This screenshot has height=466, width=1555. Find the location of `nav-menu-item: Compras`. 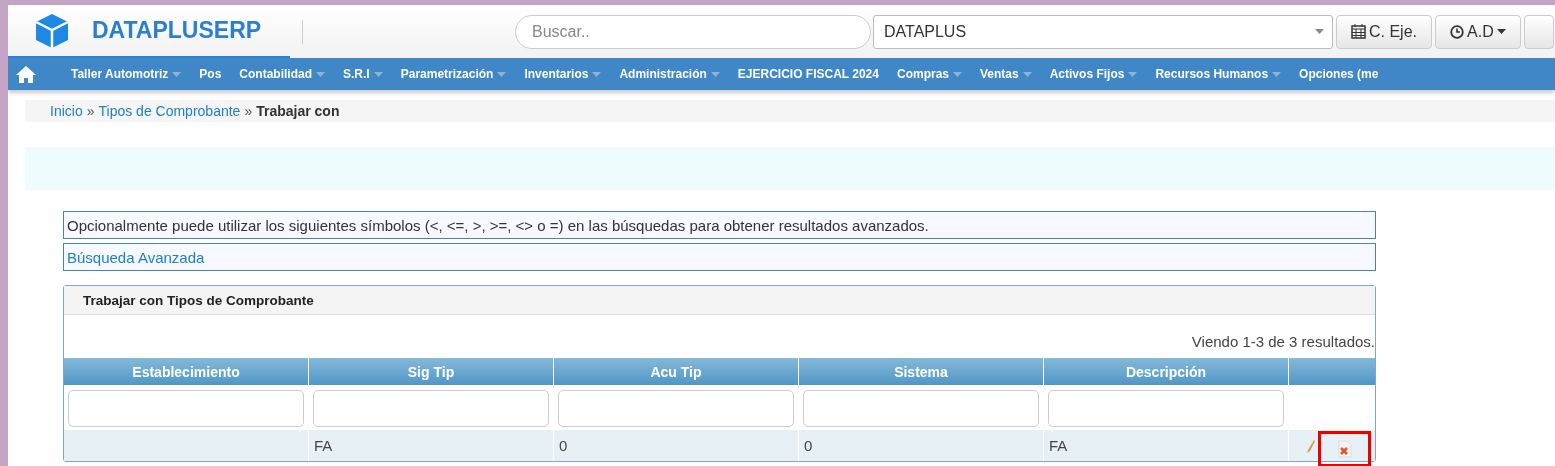

nav-menu-item: Compras is located at coordinates (929, 74).